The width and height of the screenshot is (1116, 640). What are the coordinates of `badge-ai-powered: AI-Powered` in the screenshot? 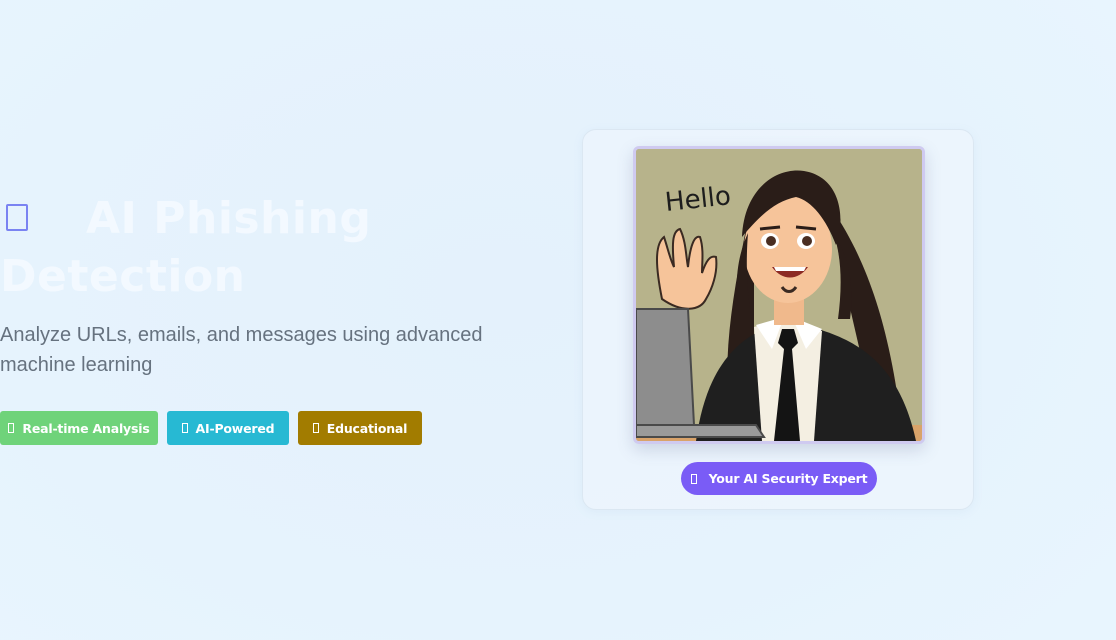 It's located at (228, 428).